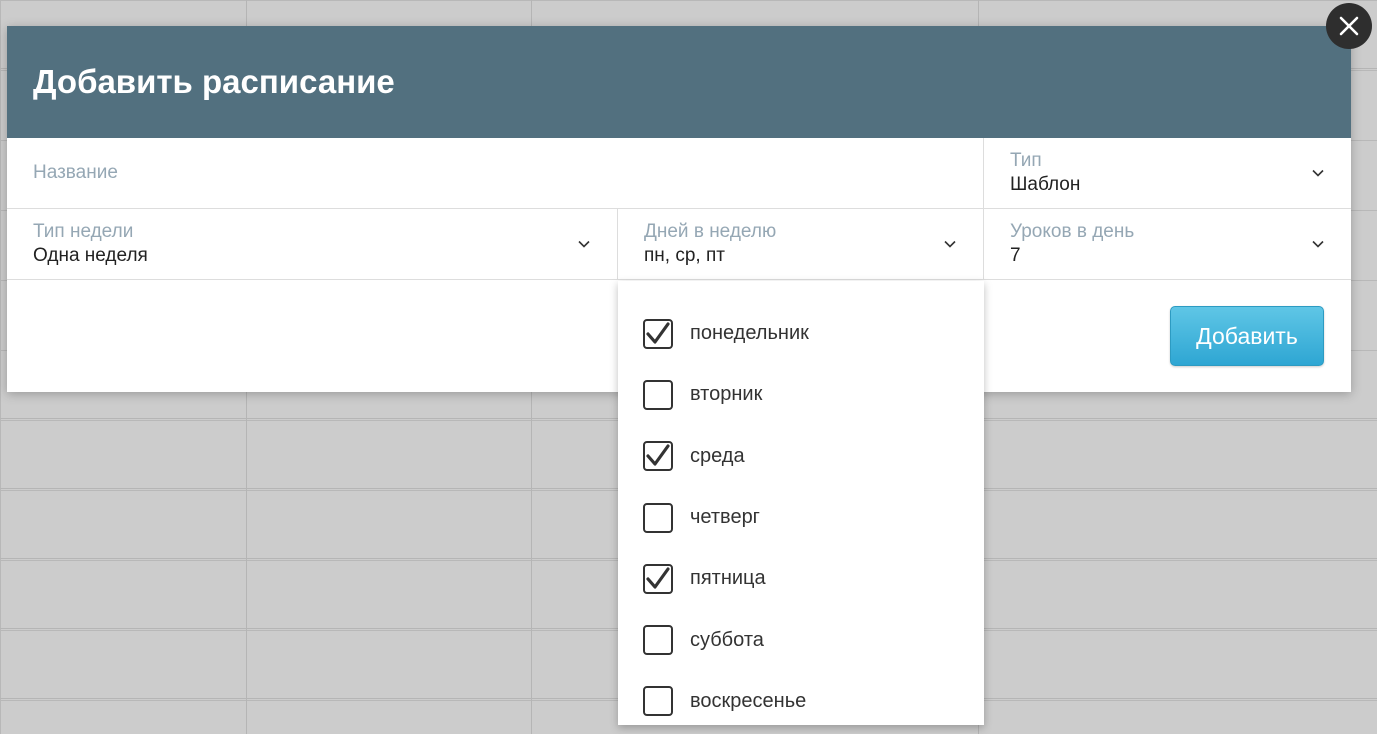 The width and height of the screenshot is (1377, 734). I want to click on day-option: пятница, so click(801, 578).